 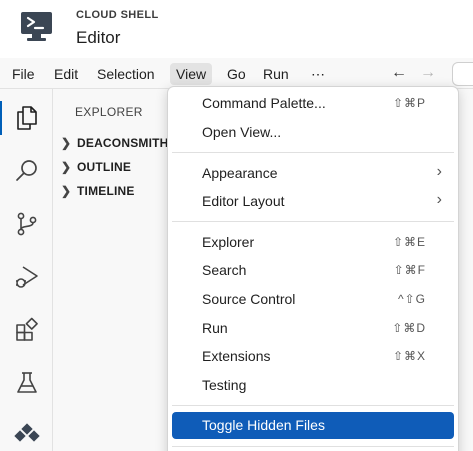 I want to click on menu-go: Go, so click(x=236, y=74).